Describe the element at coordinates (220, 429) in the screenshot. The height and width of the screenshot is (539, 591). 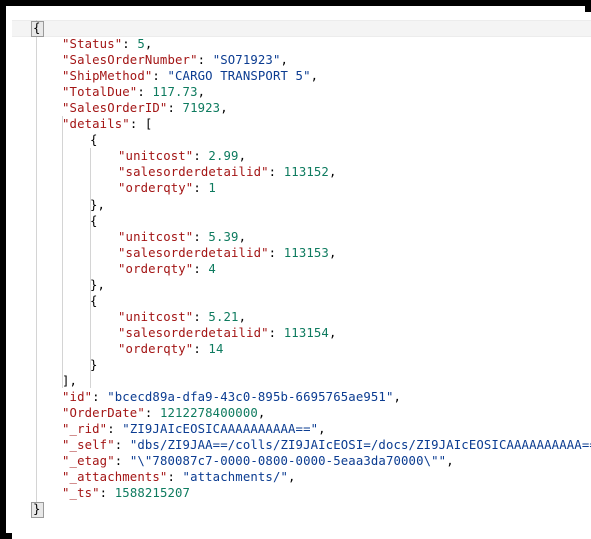
I see `json-token-str: "ZI9JAIcEOSICAAAAAAAAAA=="` at that location.